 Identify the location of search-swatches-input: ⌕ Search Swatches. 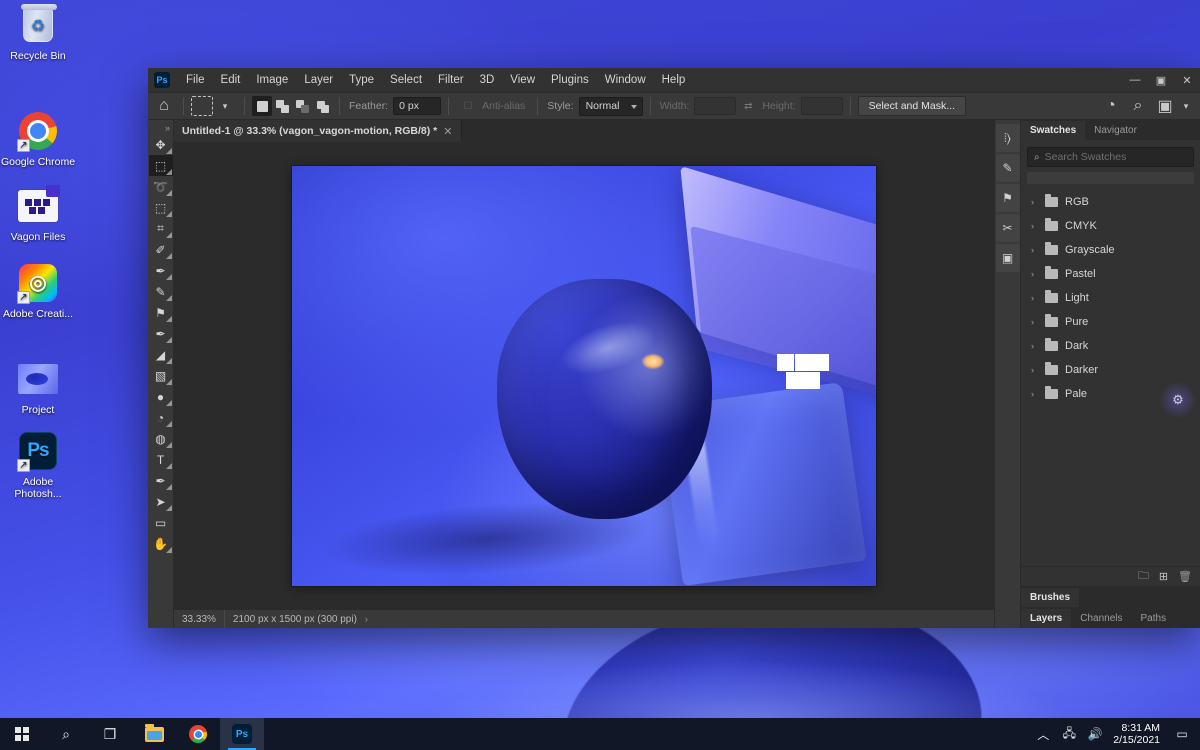
(1110, 157).